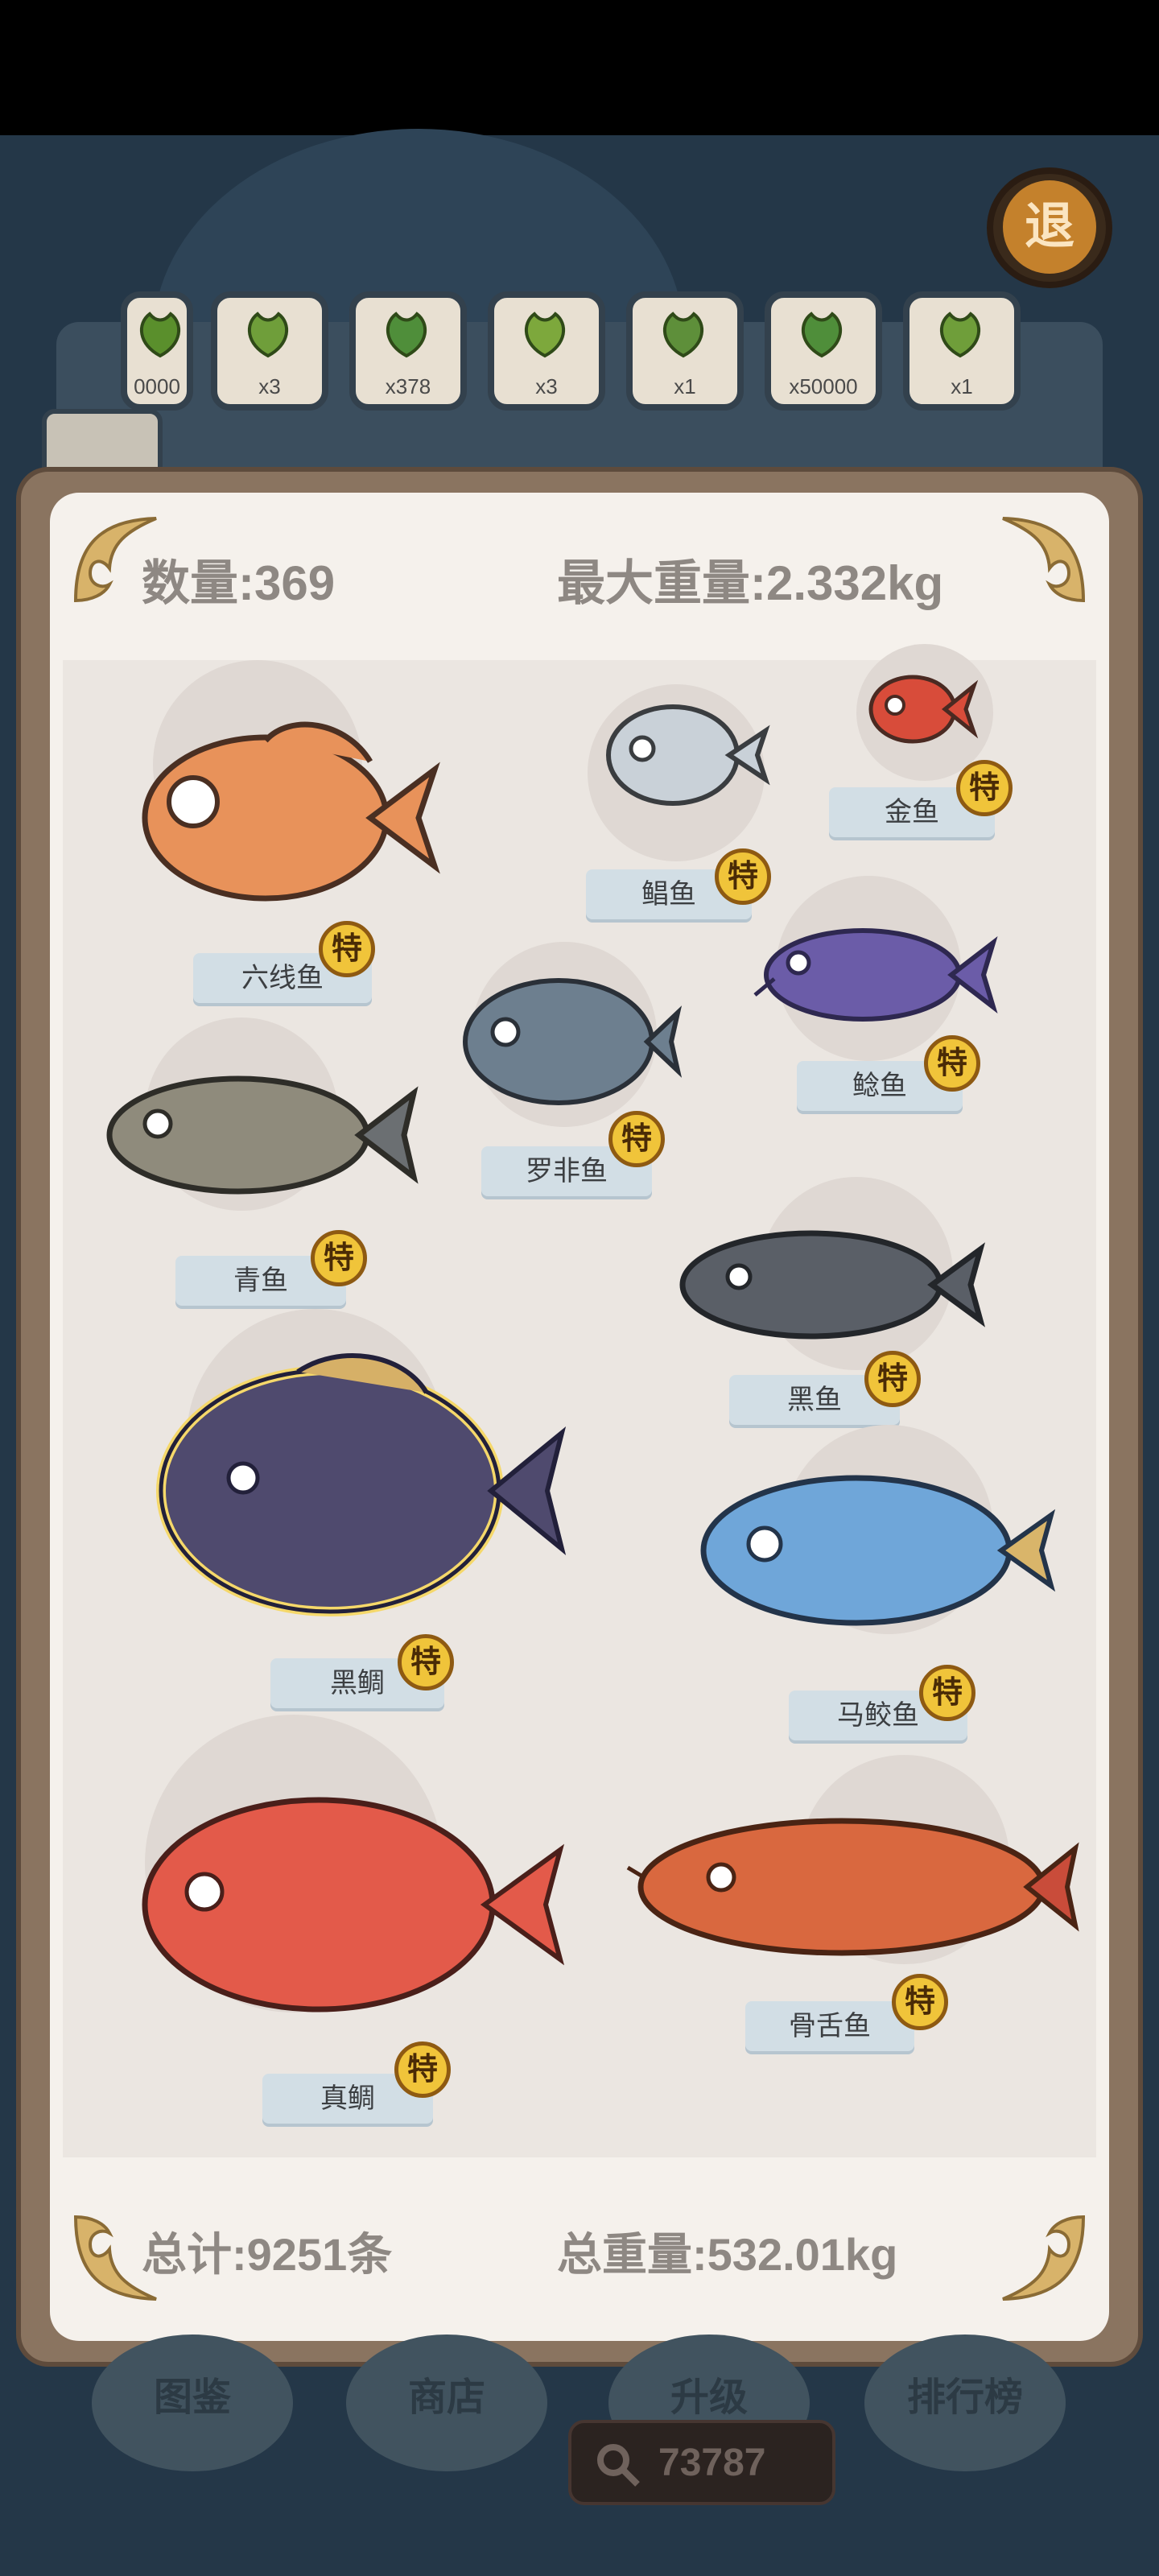 The width and height of the screenshot is (1159, 2576). What do you see at coordinates (618, 2465) in the screenshot?
I see `fish-coin-icon` at bounding box center [618, 2465].